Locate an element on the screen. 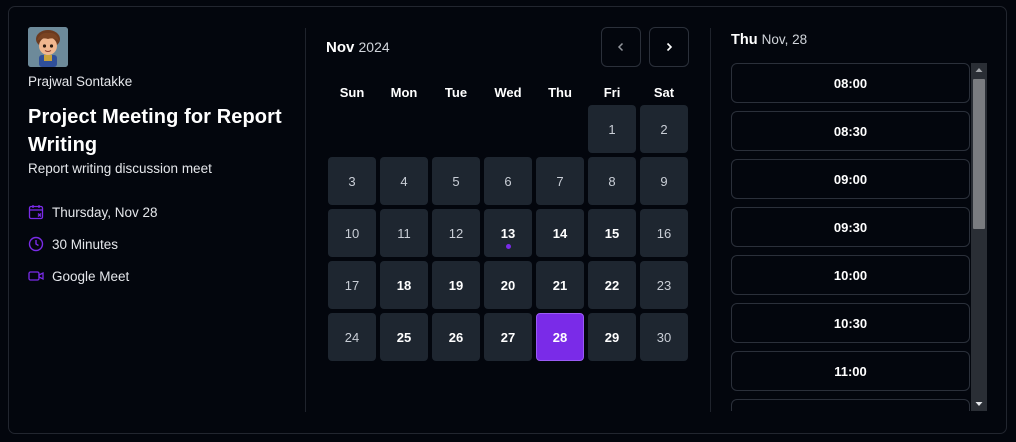  time-slot-button: 11:00 is located at coordinates (850, 371).